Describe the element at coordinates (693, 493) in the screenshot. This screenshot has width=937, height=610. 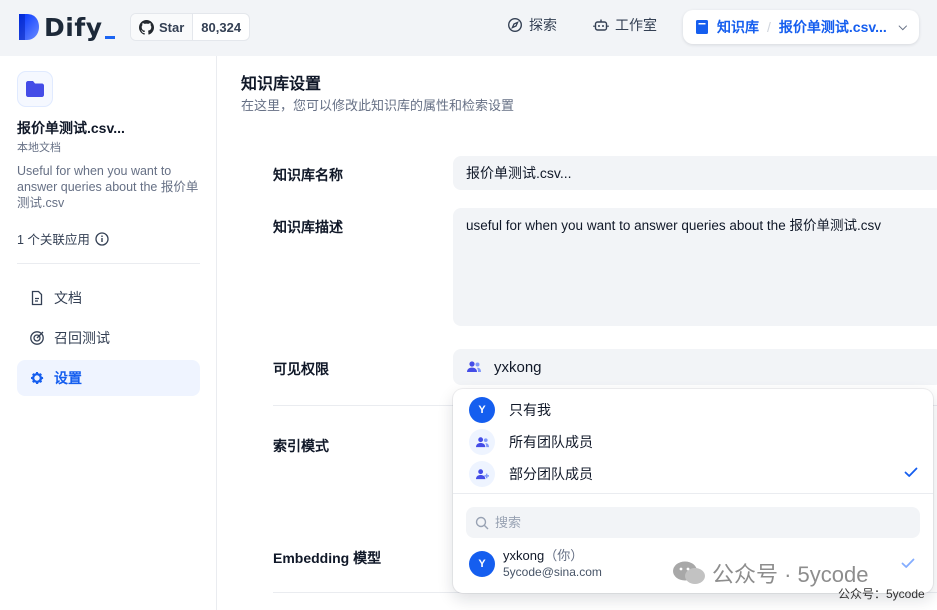
I see `dropdown-divider` at that location.